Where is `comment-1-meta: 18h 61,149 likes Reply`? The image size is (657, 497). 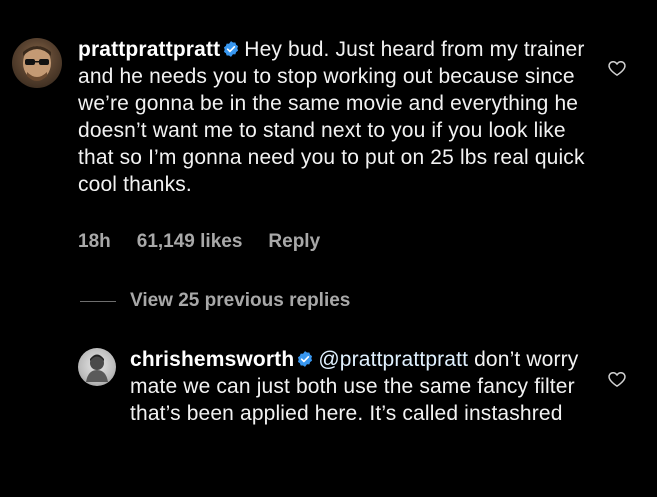 comment-1-meta: 18h 61,149 likes Reply is located at coordinates (212, 242).